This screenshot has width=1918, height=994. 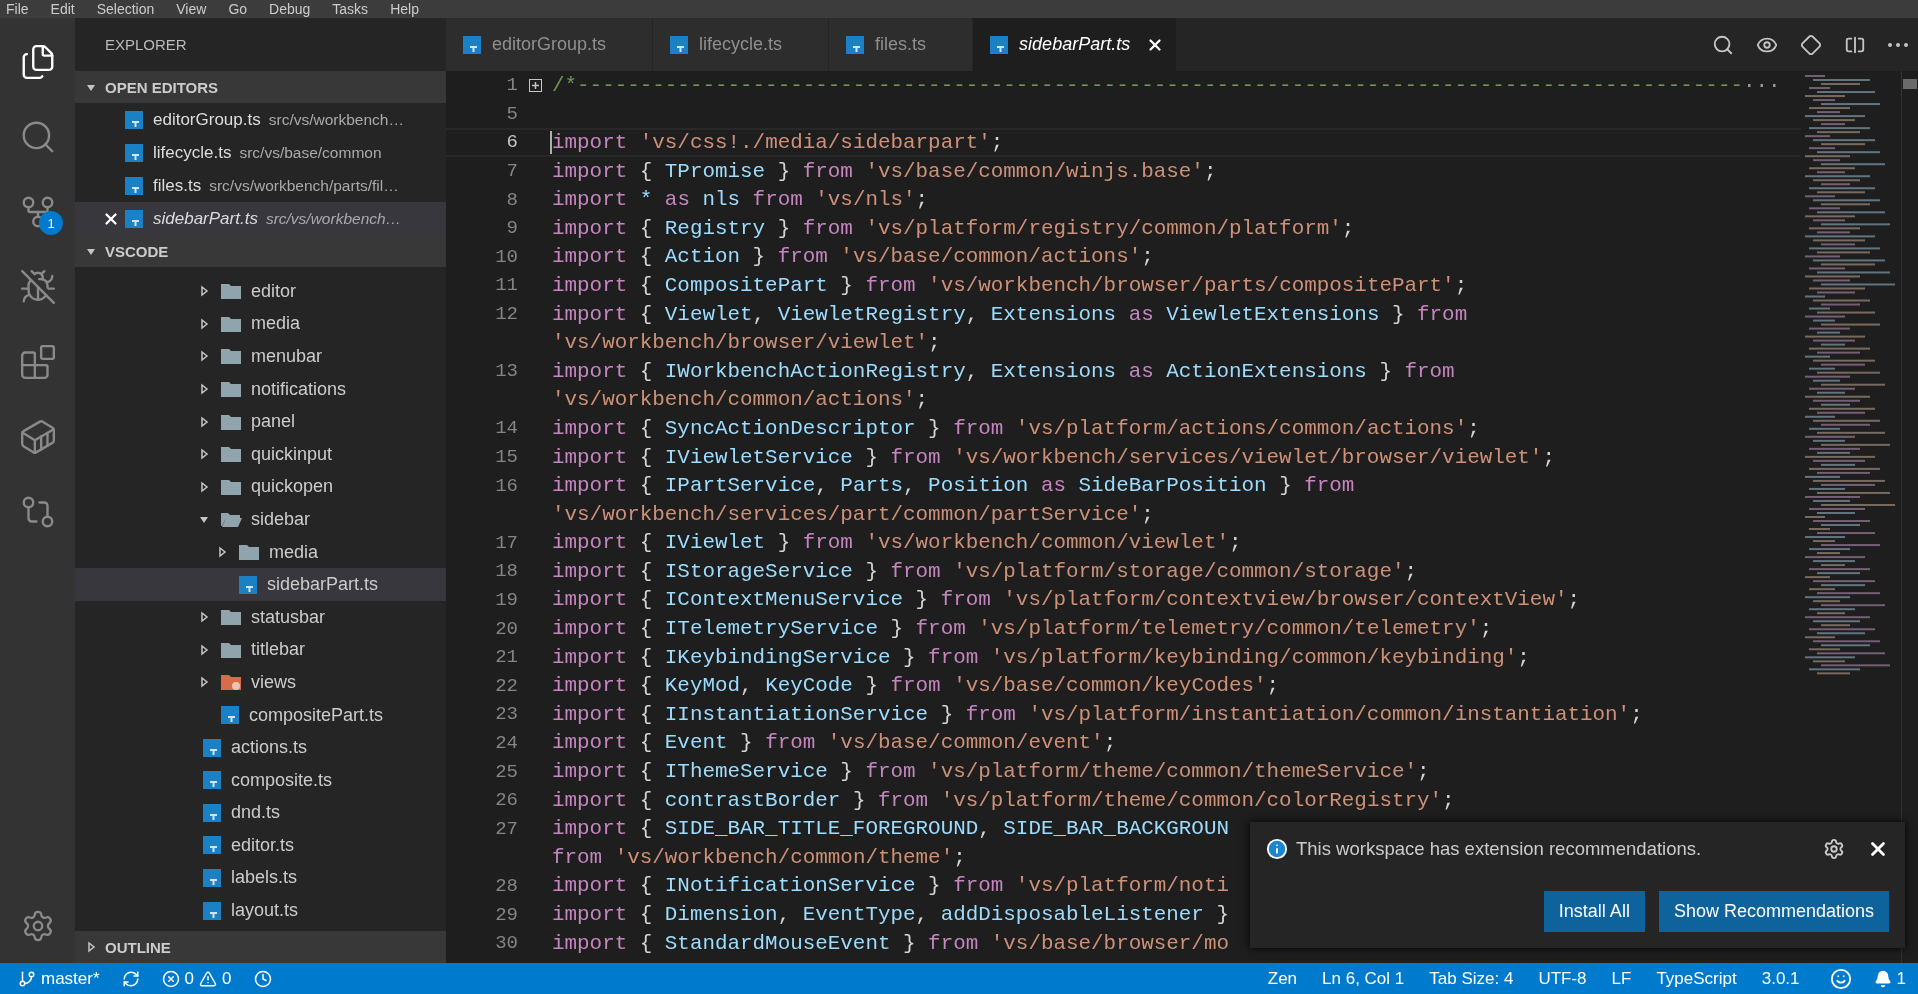 What do you see at coordinates (59, 978) in the screenshot?
I see `branch-status: master*` at bounding box center [59, 978].